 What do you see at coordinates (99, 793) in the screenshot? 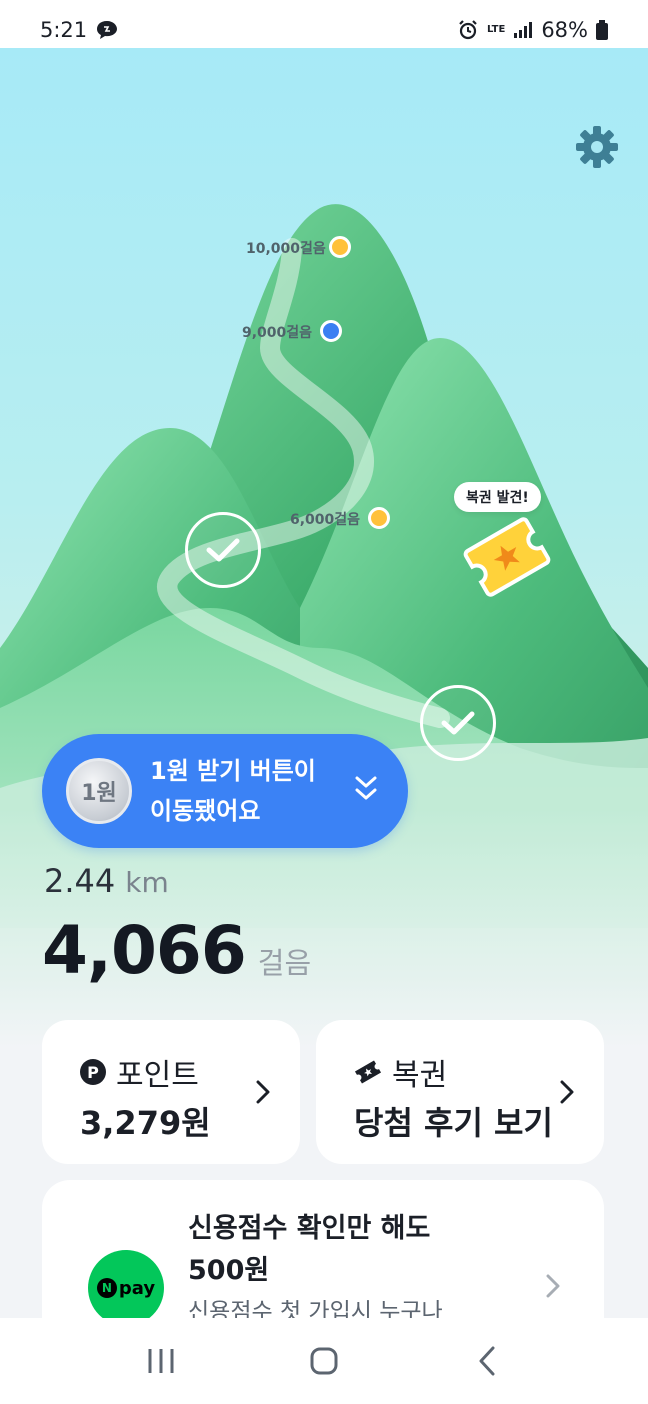
I see `coin-label: 1원` at bounding box center [99, 793].